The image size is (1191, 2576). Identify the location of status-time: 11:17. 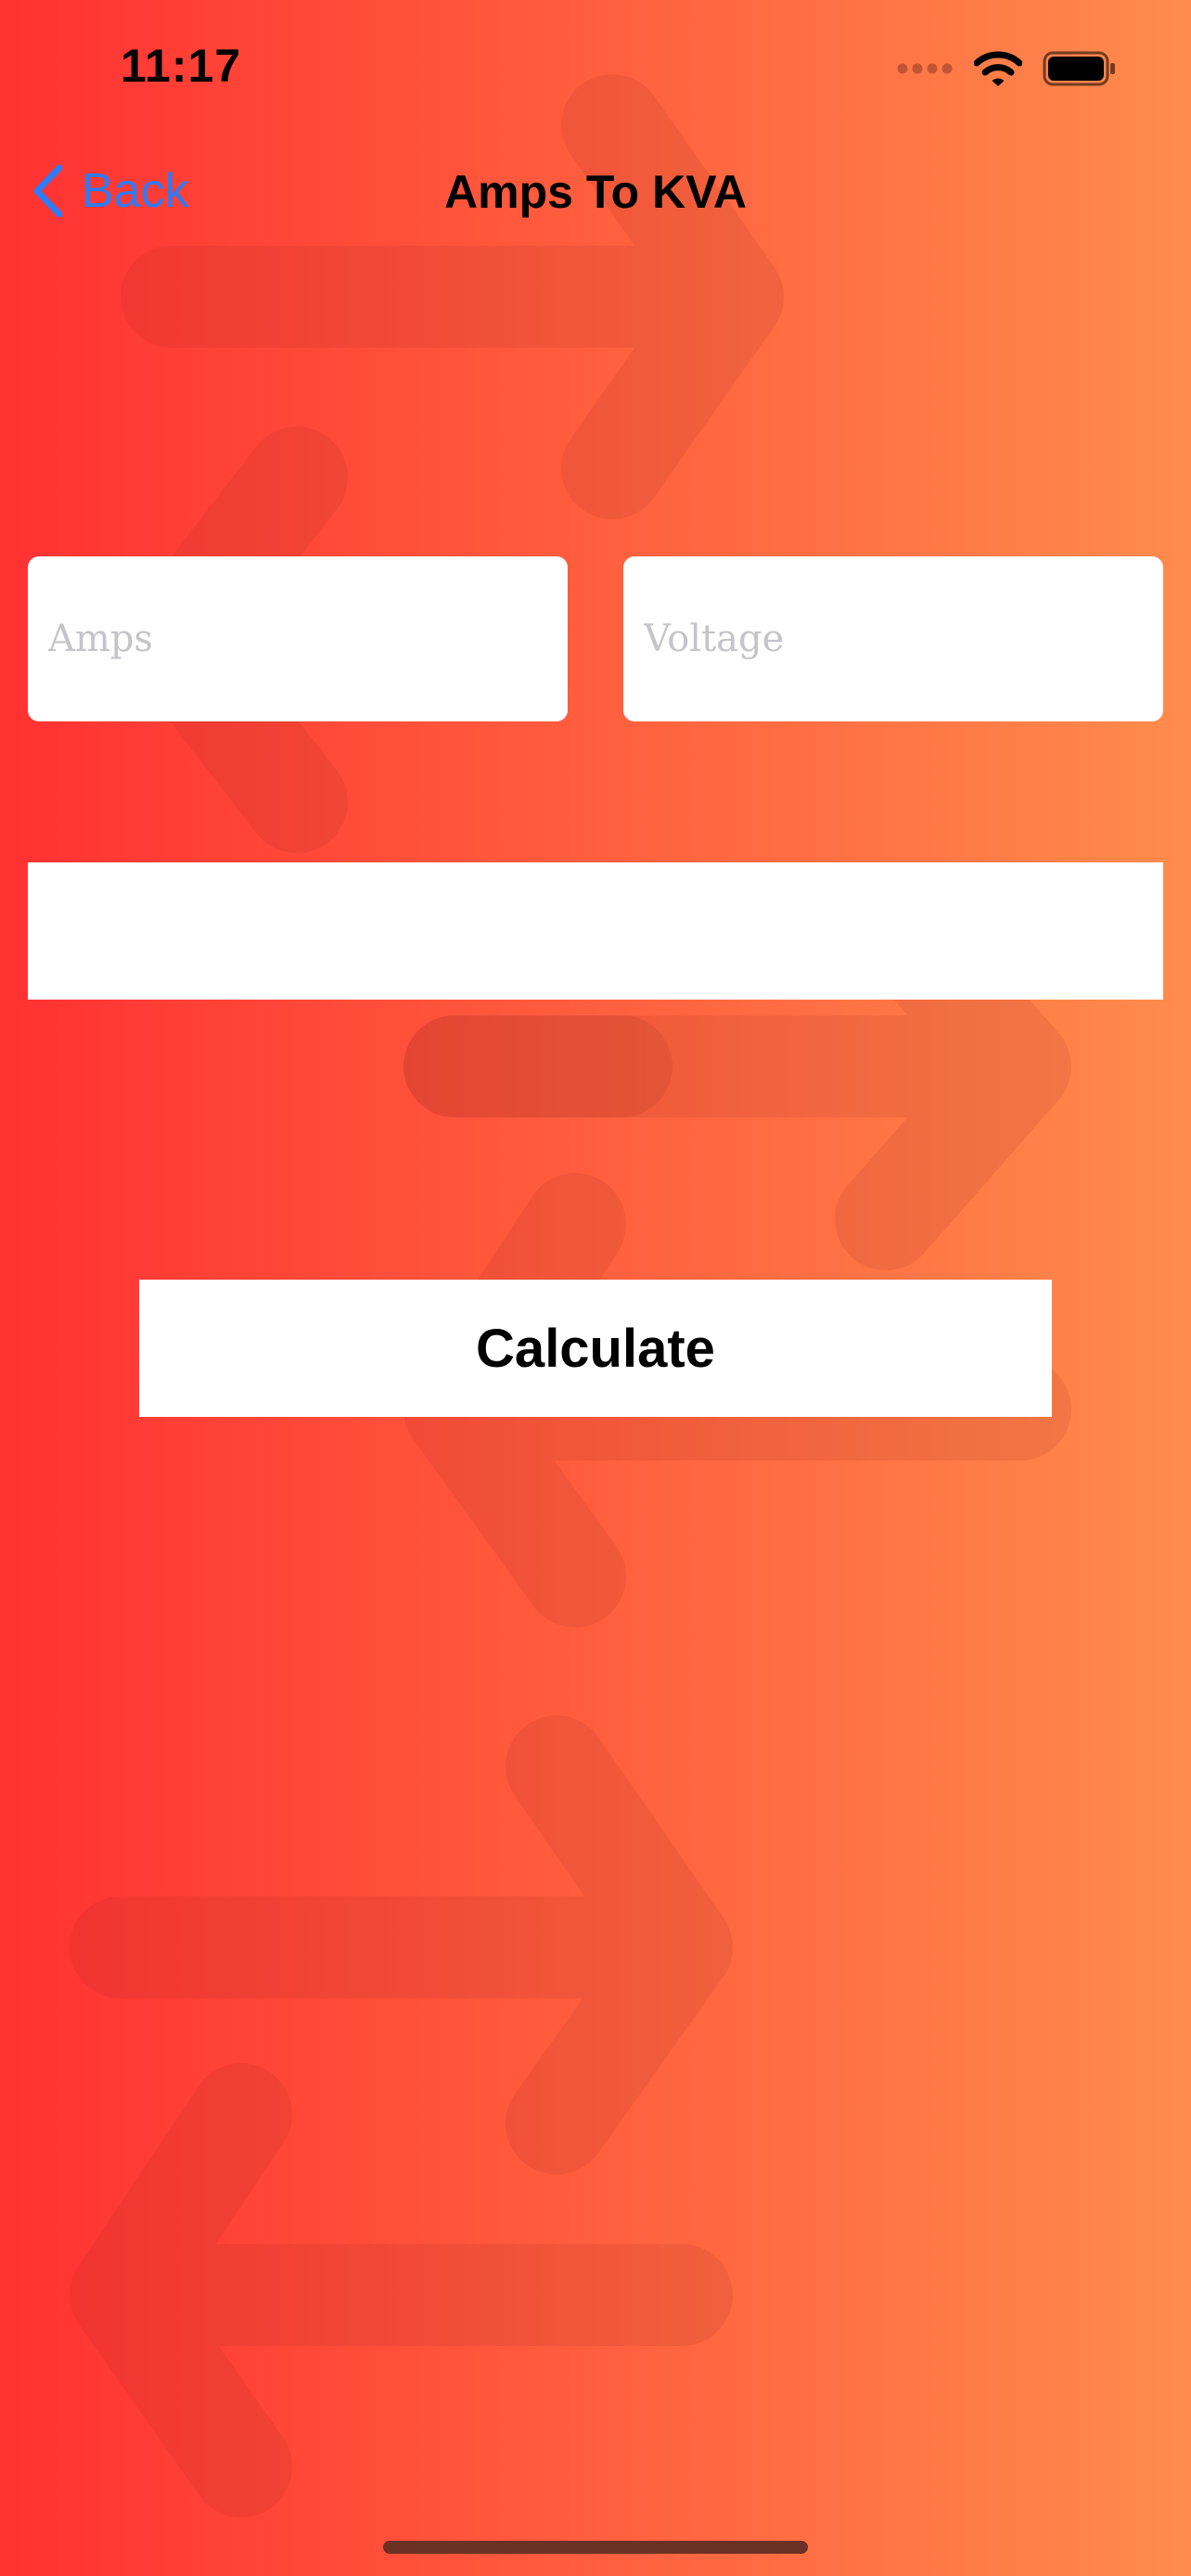
(181, 66).